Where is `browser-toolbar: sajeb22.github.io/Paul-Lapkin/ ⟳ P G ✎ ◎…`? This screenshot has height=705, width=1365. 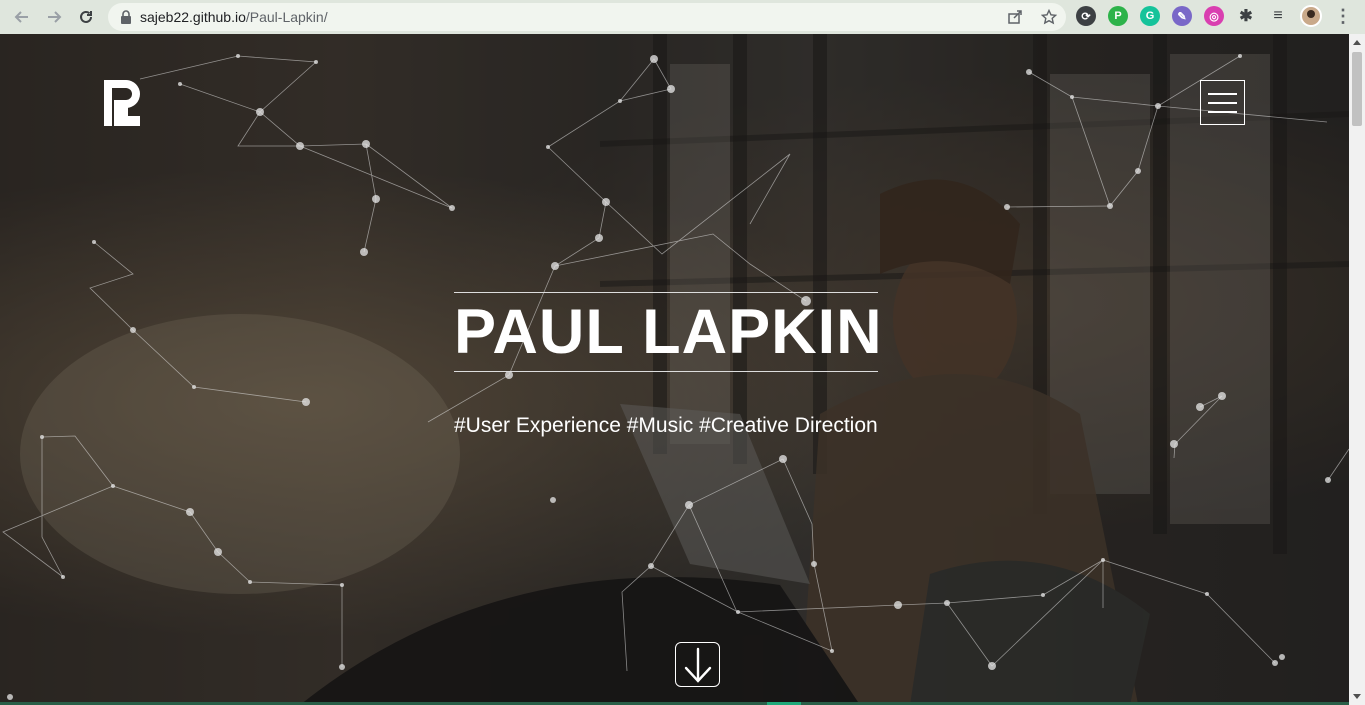 browser-toolbar: sajeb22.github.io/Paul-Lapkin/ ⟳ P G ✎ ◎… is located at coordinates (682, 17).